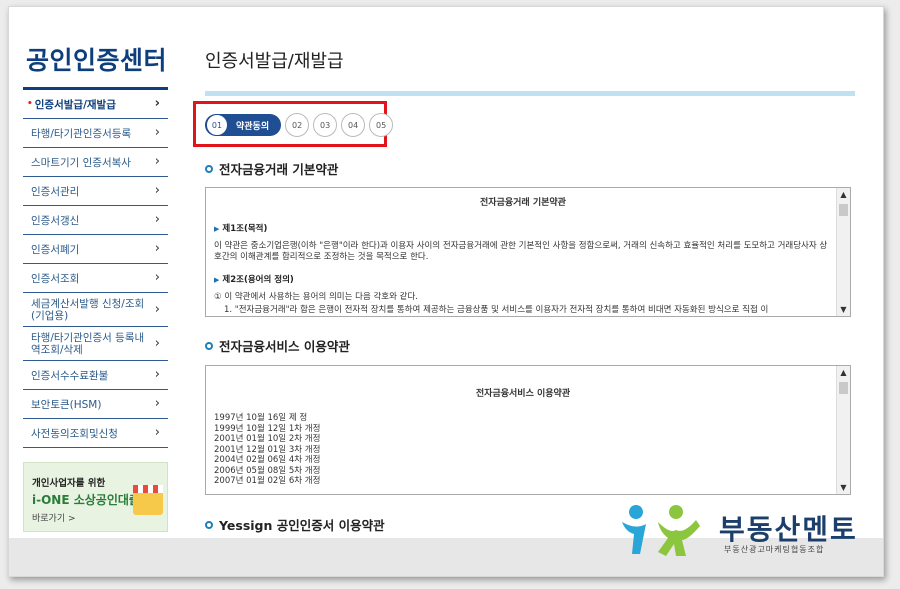  I want to click on sidebar-item-cert-revoke: 인증서폐기 ›, so click(95, 249).